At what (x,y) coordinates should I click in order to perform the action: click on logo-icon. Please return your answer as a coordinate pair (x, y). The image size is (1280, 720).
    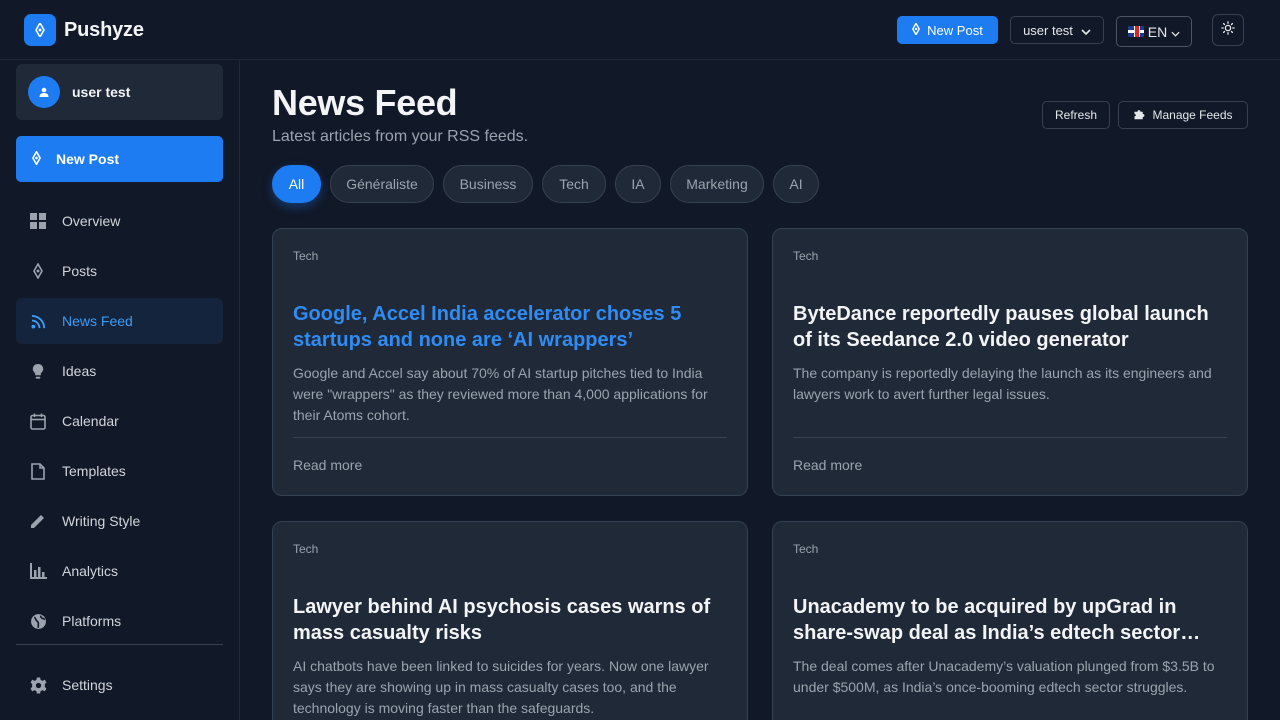
    Looking at the image, I should click on (40, 30).